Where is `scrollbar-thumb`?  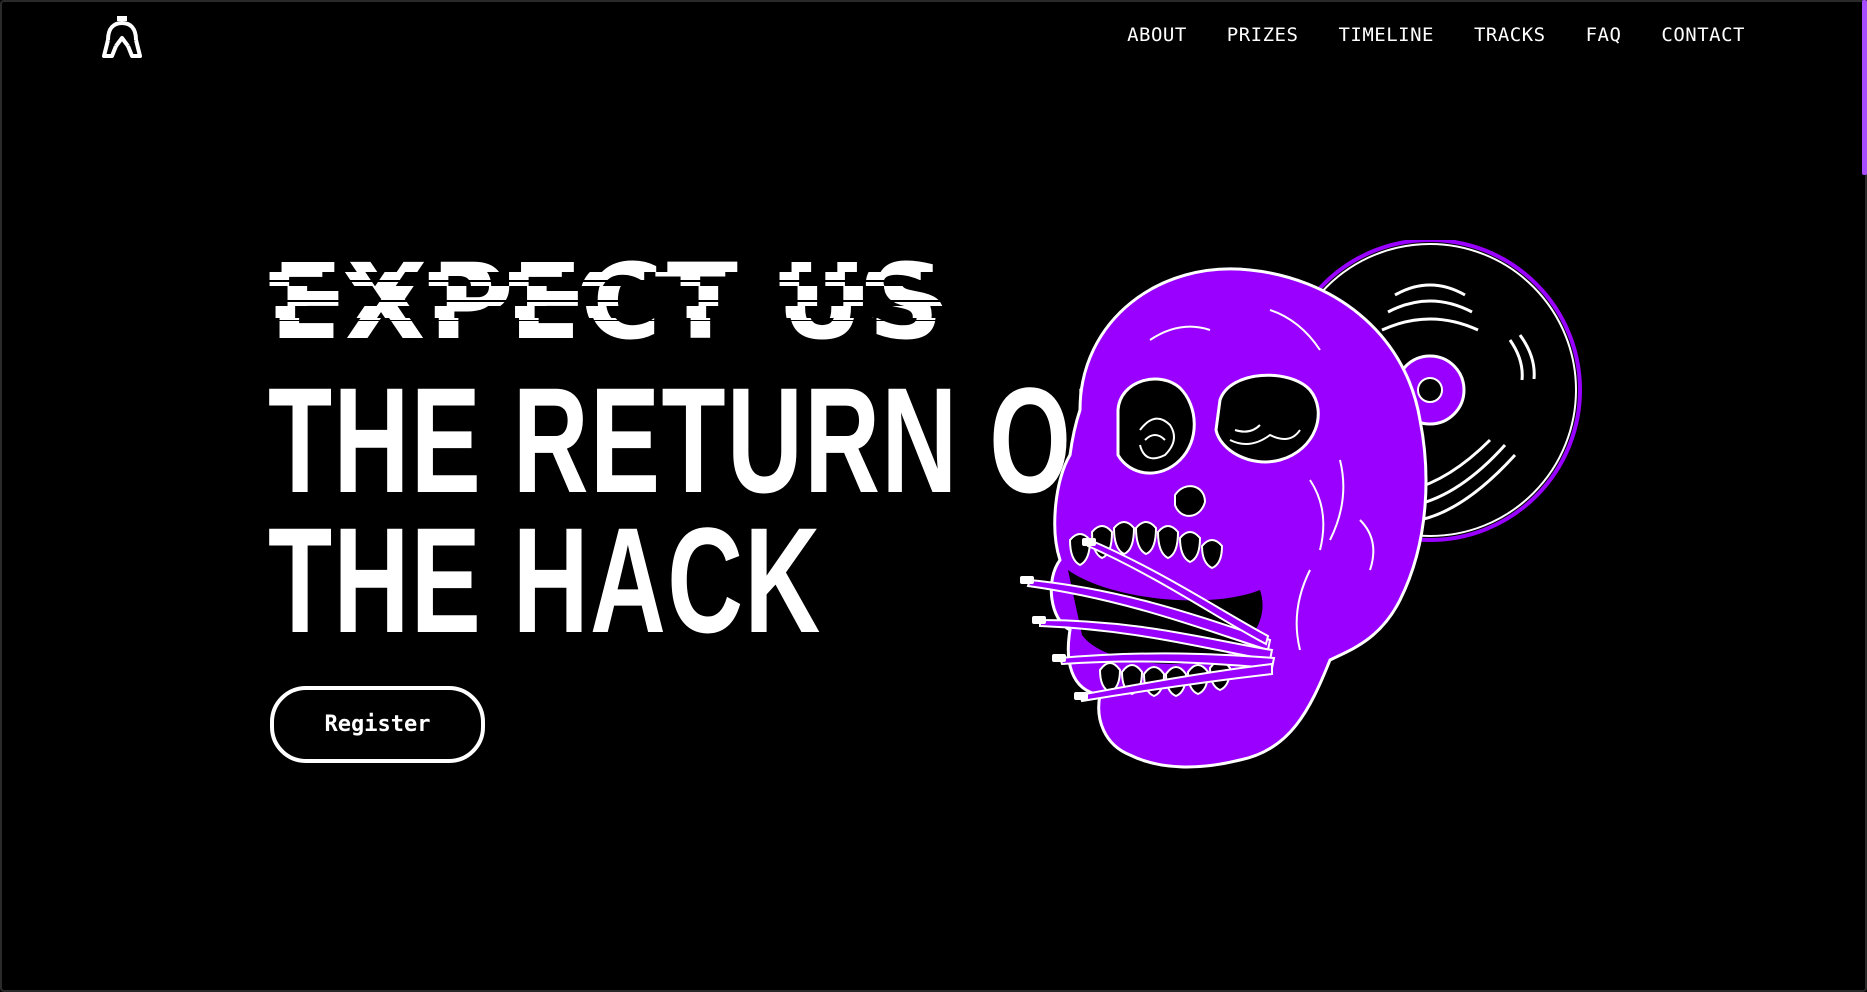
scrollbar-thumb is located at coordinates (1864, 87).